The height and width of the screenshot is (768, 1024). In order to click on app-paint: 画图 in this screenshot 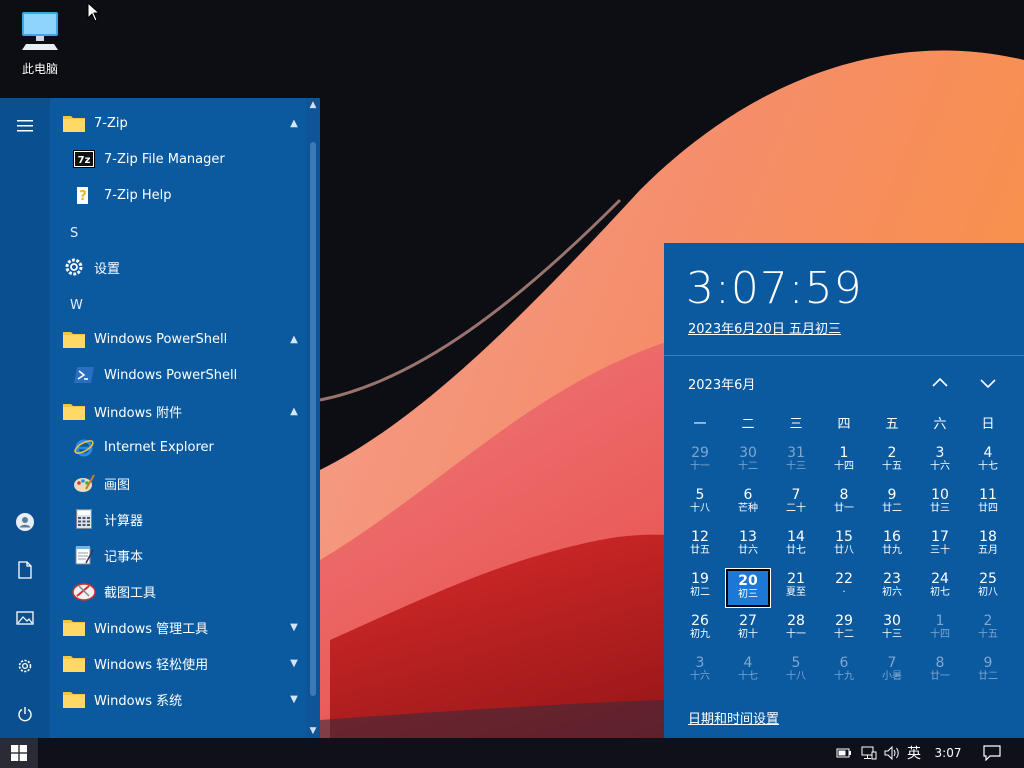, I will do `click(178, 483)`.